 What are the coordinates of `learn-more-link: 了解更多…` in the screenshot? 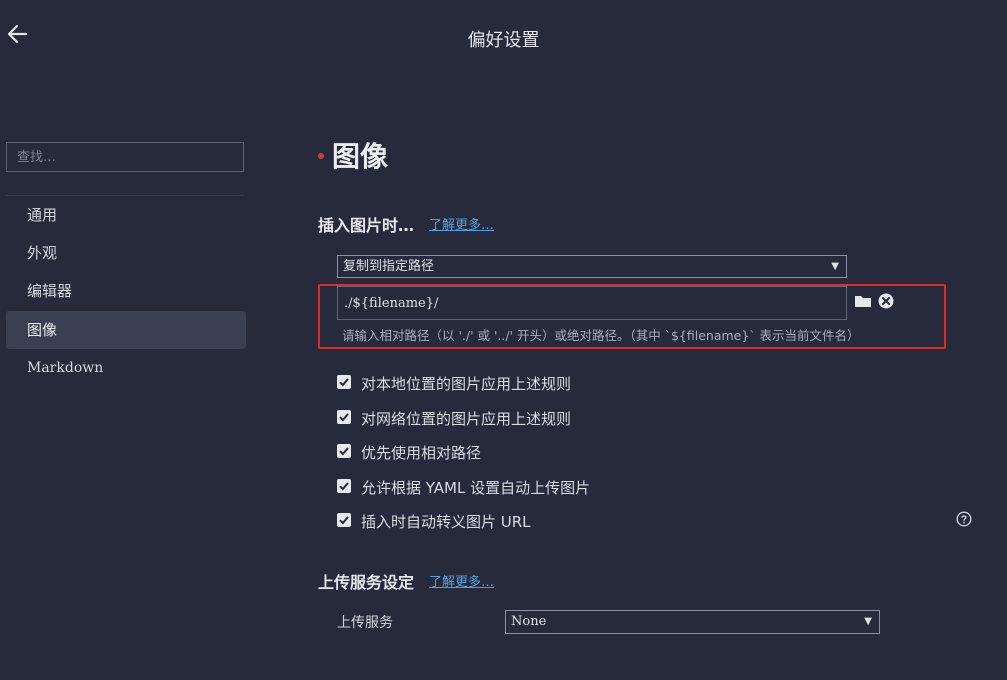 It's located at (461, 223).